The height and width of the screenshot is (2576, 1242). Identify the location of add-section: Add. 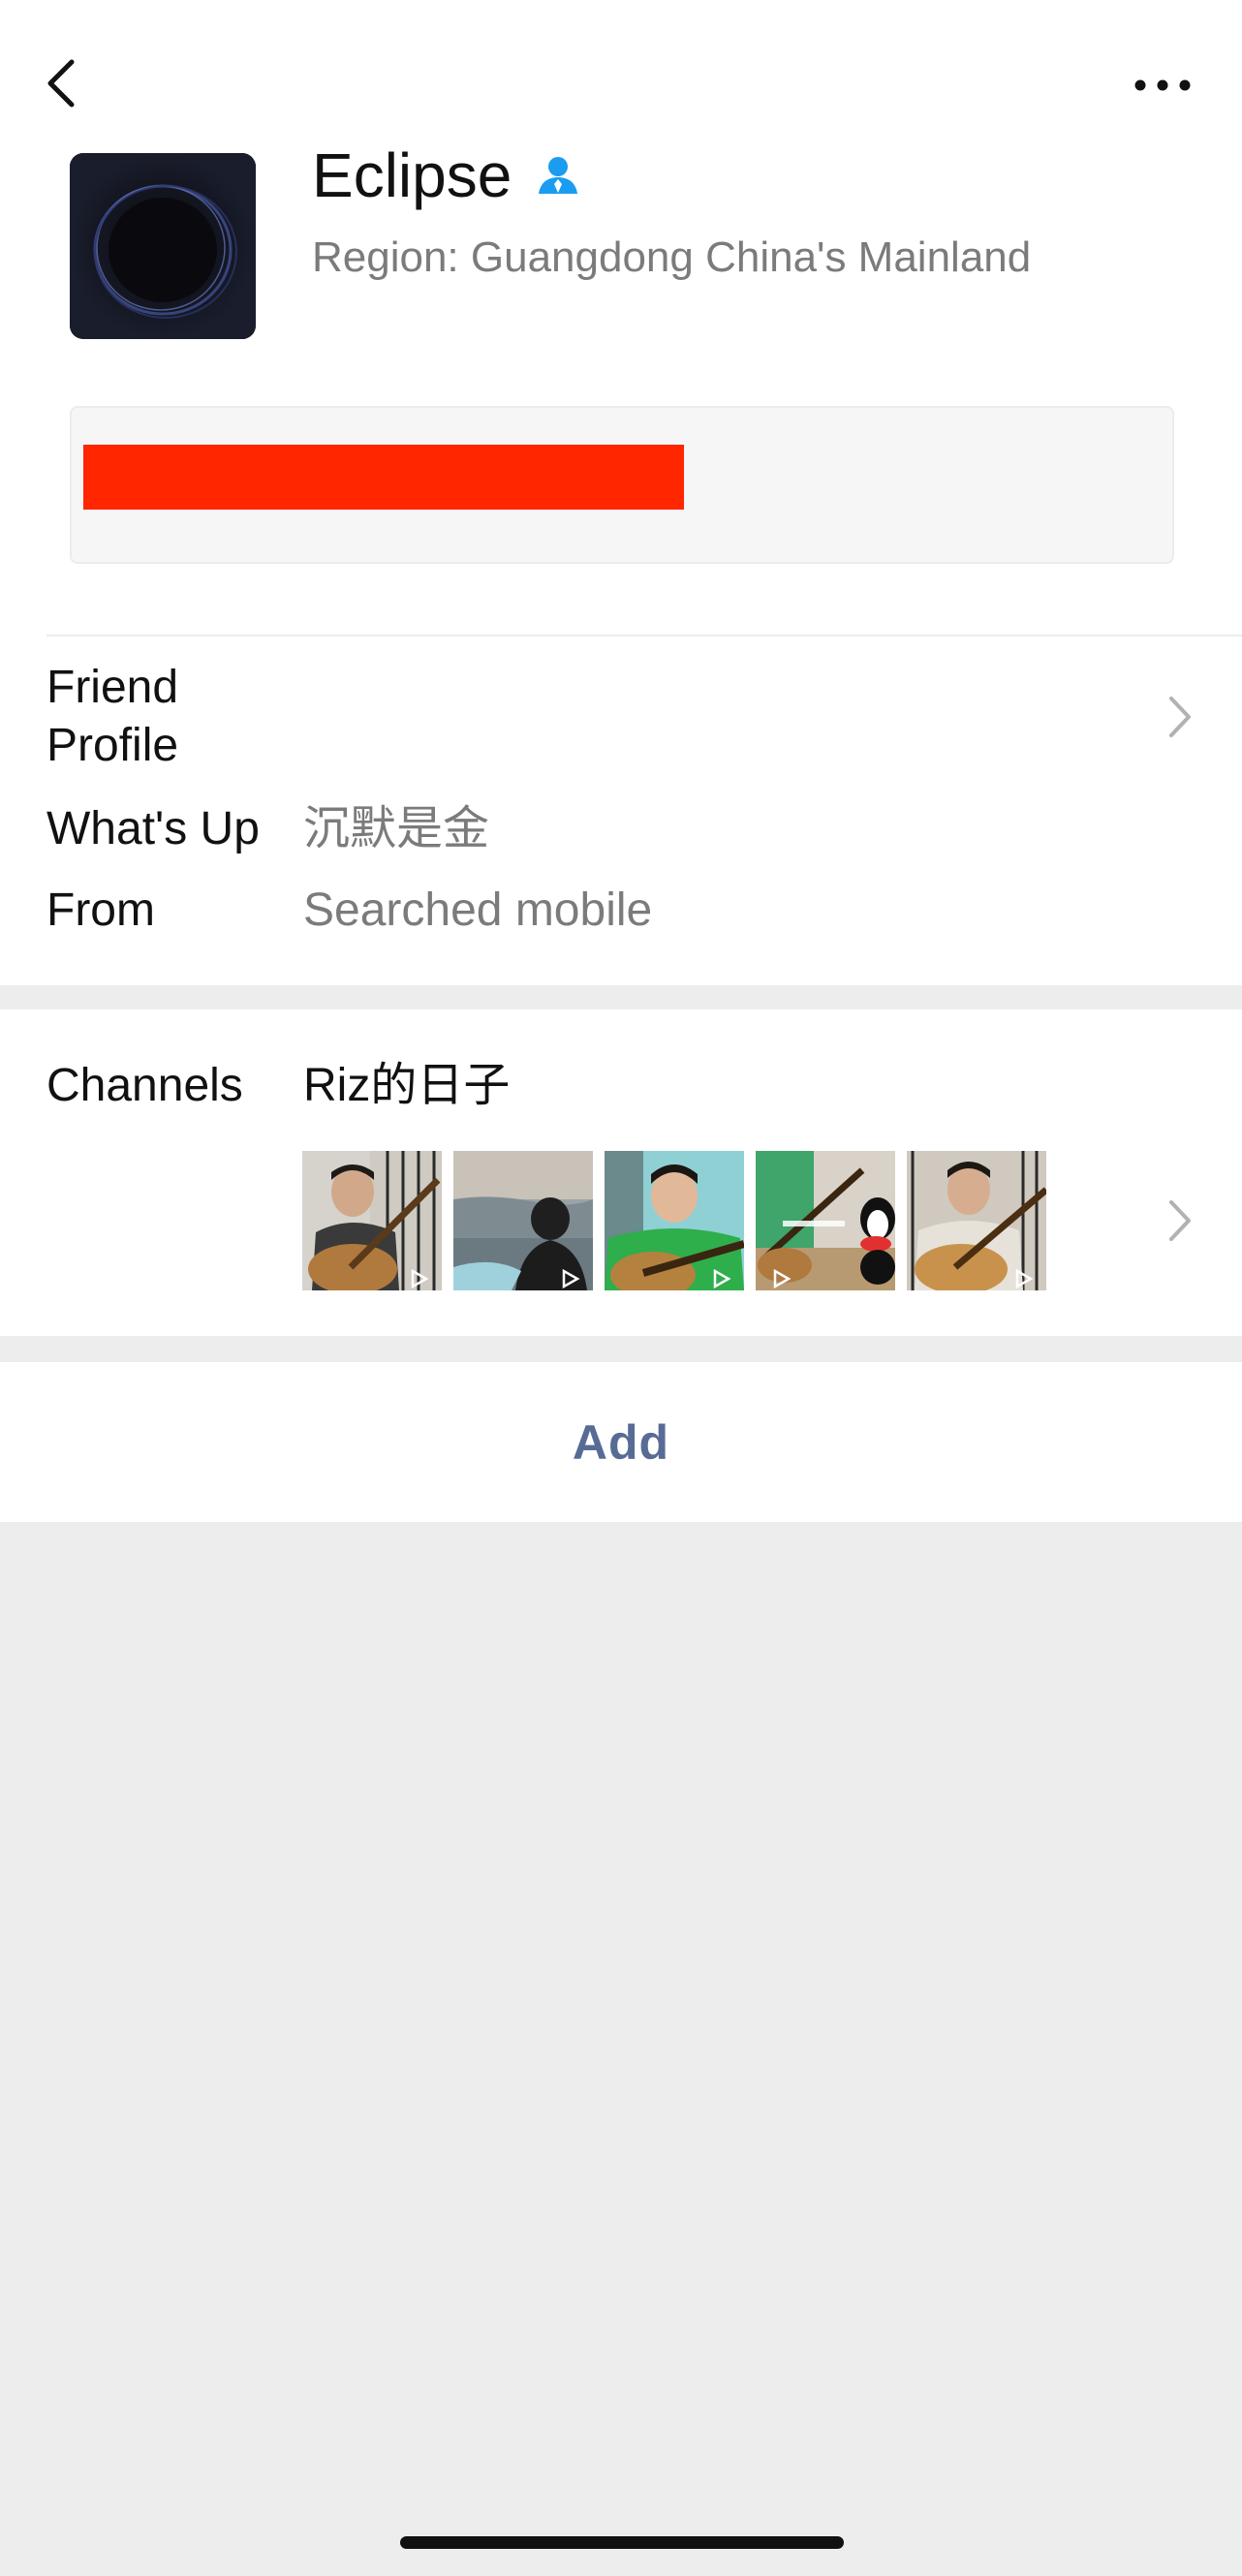
(621, 1442).